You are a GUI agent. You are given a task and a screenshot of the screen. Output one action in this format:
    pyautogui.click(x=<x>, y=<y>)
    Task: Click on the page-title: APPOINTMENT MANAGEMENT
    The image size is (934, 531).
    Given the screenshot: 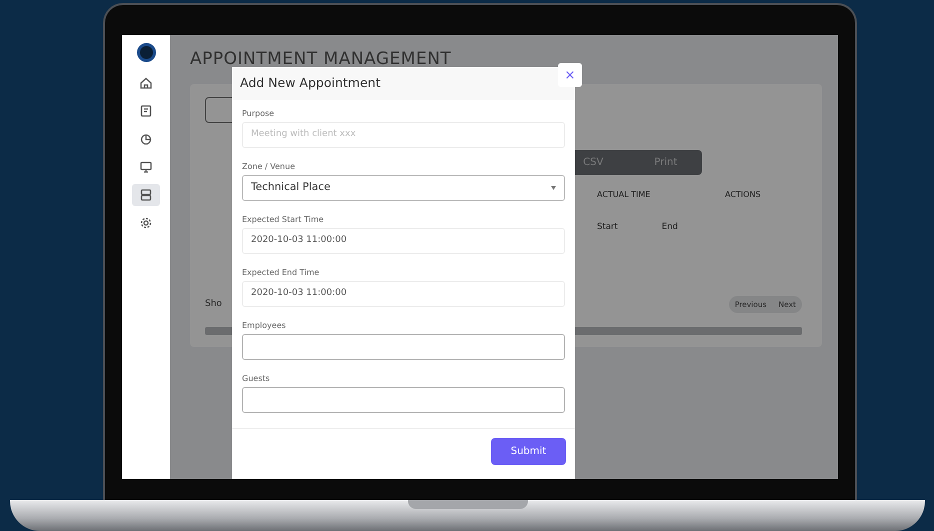 What is the action you would take?
    pyautogui.click(x=321, y=59)
    